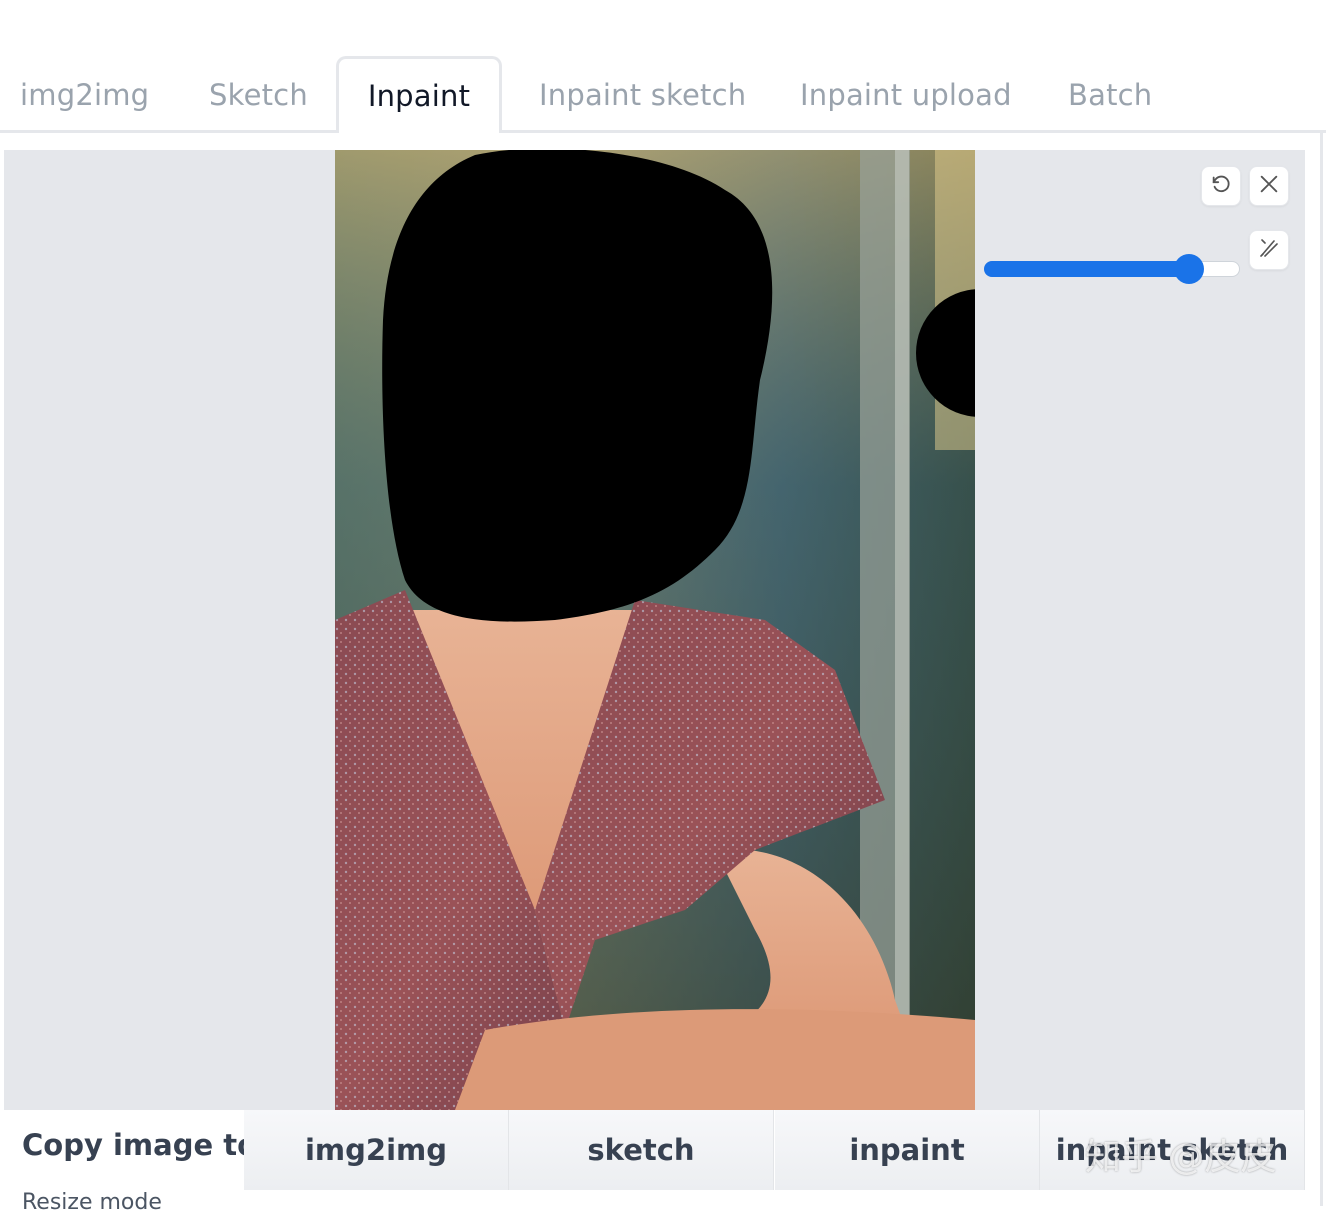 Image resolution: width=1326 pixels, height=1215 pixels. Describe the element at coordinates (1188, 269) in the screenshot. I see `slider-thumb` at that location.